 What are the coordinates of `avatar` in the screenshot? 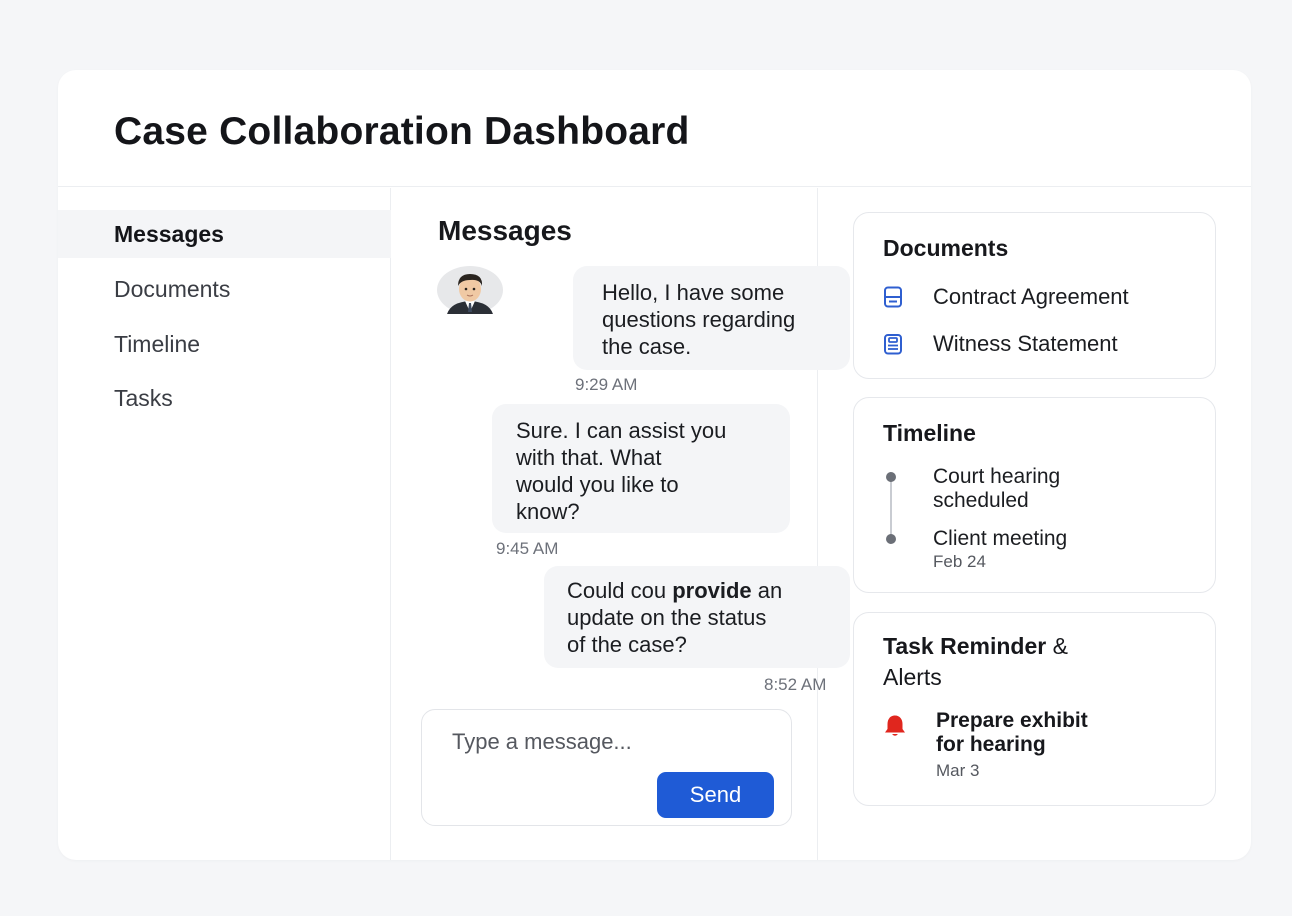 It's located at (470, 290).